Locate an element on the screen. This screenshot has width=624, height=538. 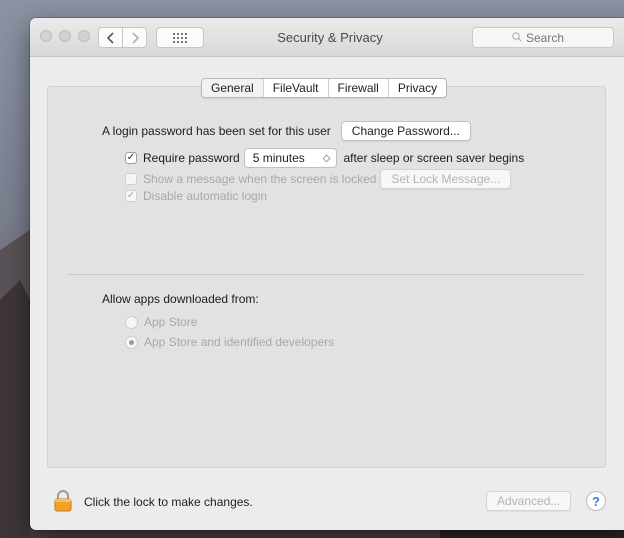
tab-general: General is located at coordinates (232, 88).